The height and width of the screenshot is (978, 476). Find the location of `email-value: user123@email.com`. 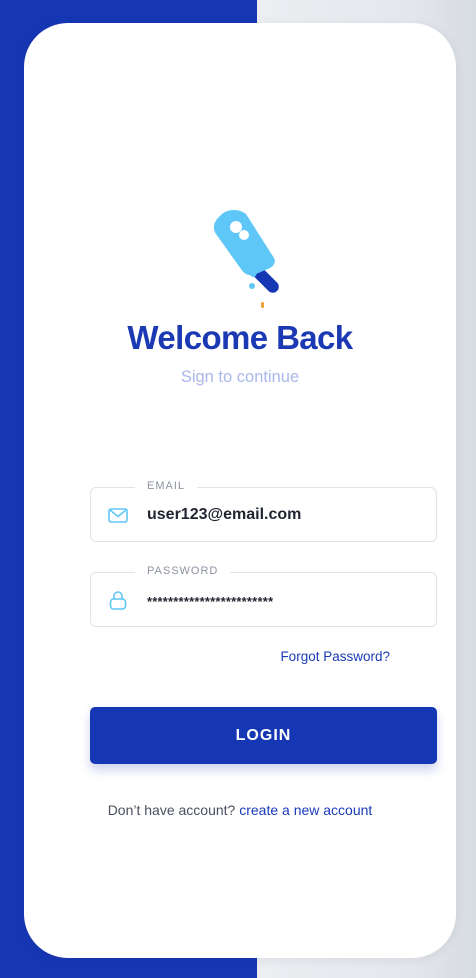

email-value: user123@email.com is located at coordinates (224, 514).